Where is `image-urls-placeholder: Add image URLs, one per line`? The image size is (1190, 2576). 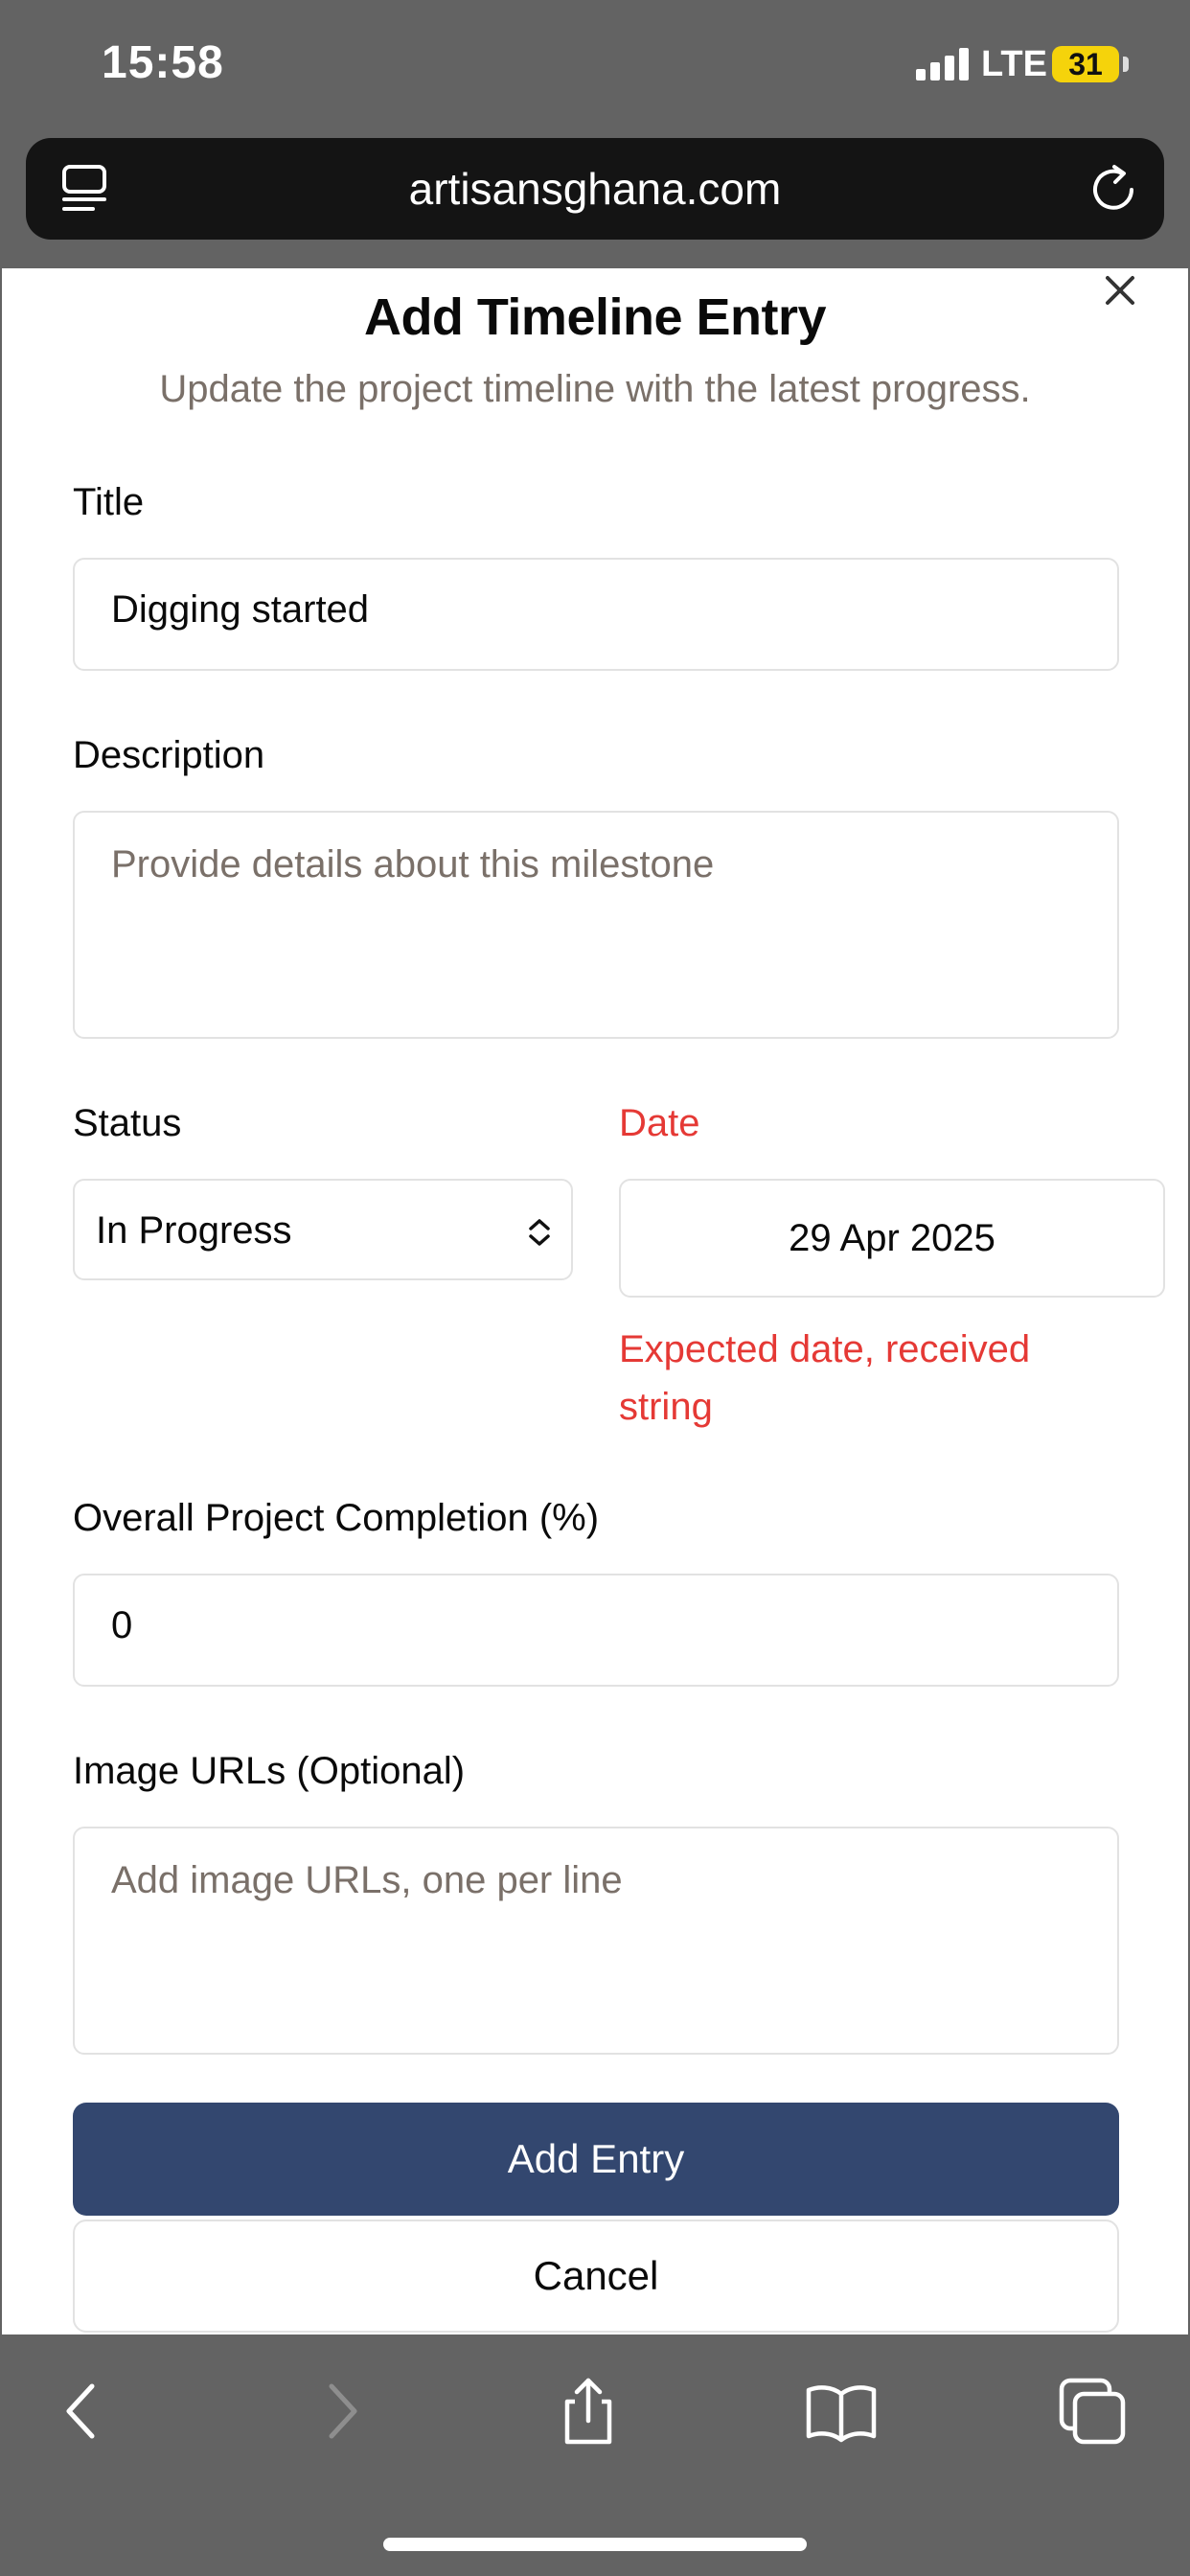 image-urls-placeholder: Add image URLs, one per line is located at coordinates (367, 1880).